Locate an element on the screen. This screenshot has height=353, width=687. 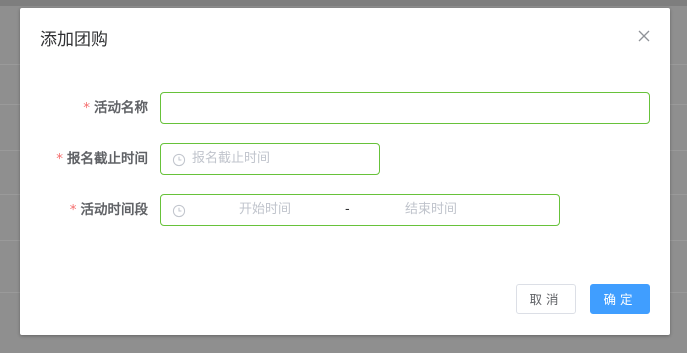
start-time-input: 开始时间 is located at coordinates (265, 210).